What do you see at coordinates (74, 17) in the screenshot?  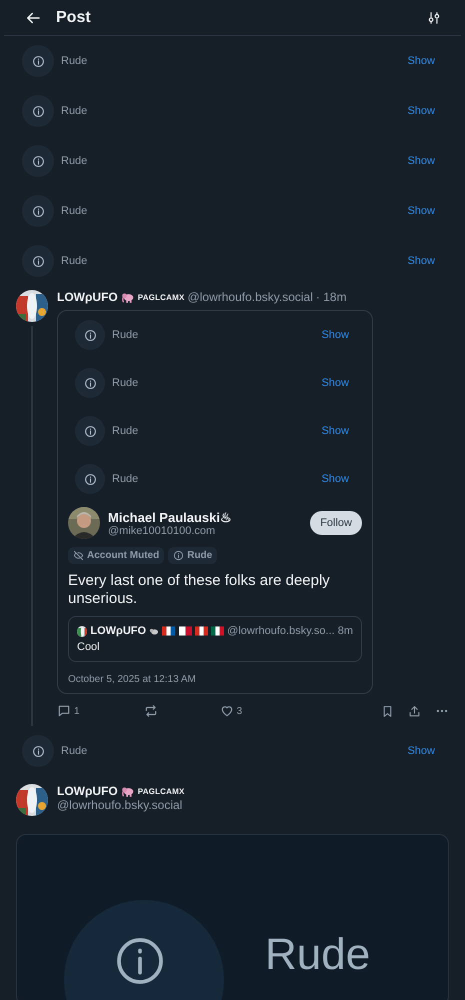 I see `page-title: Post` at bounding box center [74, 17].